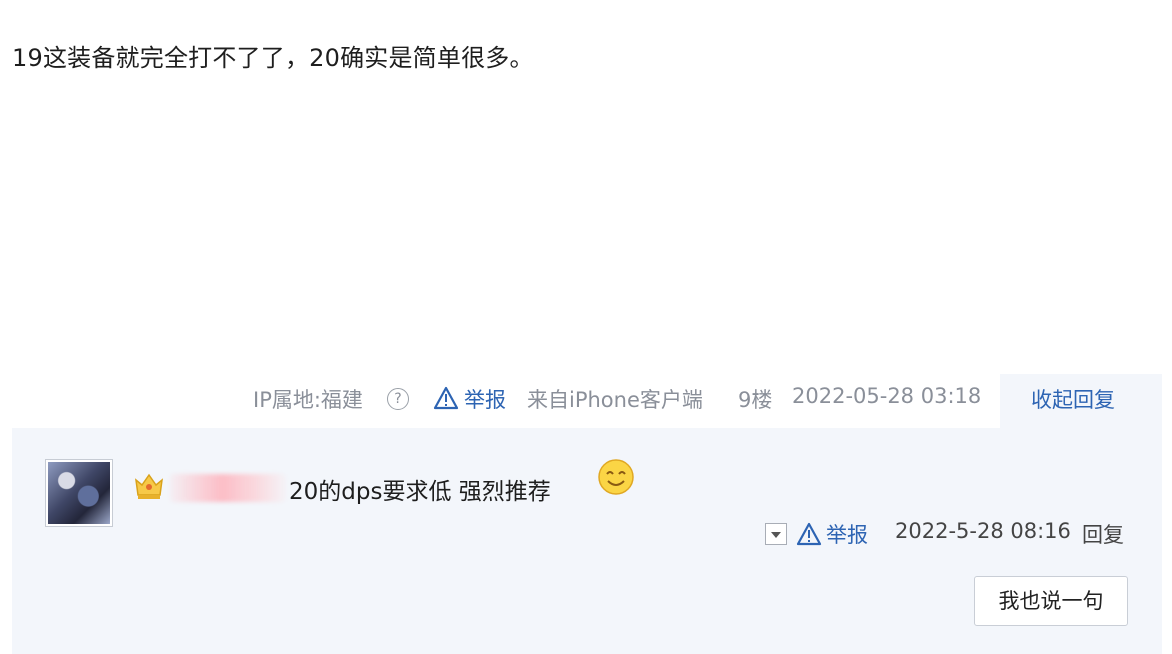 The image size is (1172, 654). What do you see at coordinates (1051, 601) in the screenshot?
I see `say-something-button: 我也说一句` at bounding box center [1051, 601].